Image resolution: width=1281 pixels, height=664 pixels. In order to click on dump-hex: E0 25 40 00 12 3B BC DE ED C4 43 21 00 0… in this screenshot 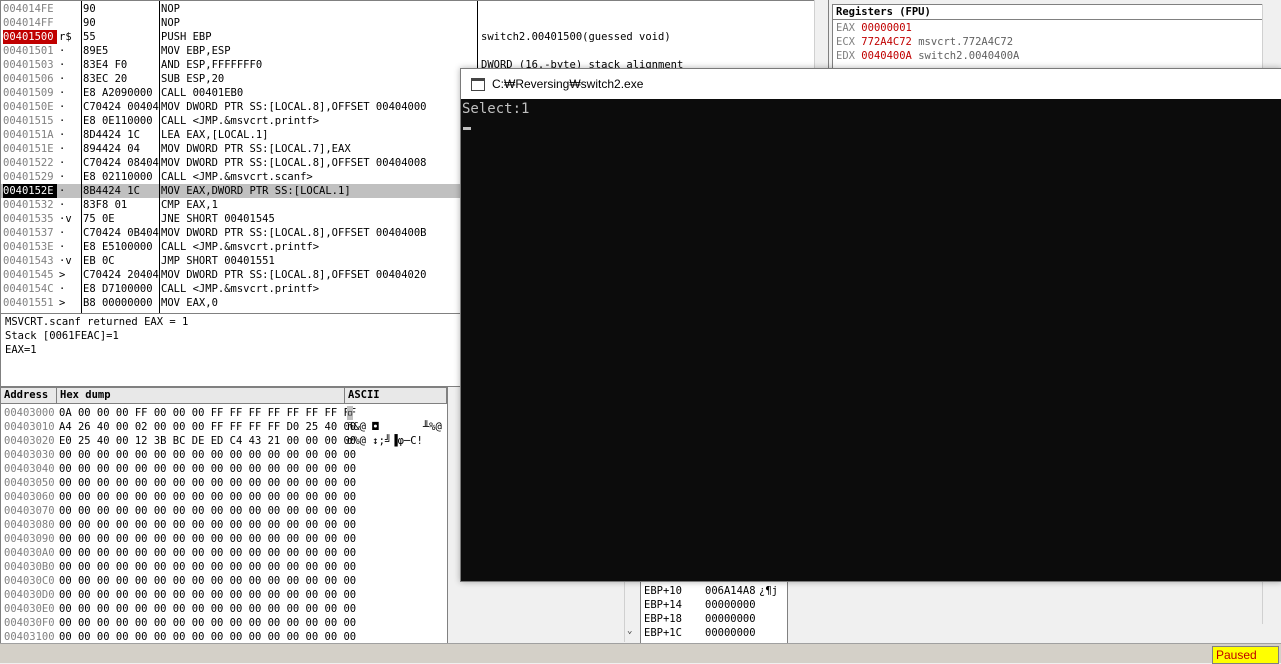, I will do `click(207, 441)`.